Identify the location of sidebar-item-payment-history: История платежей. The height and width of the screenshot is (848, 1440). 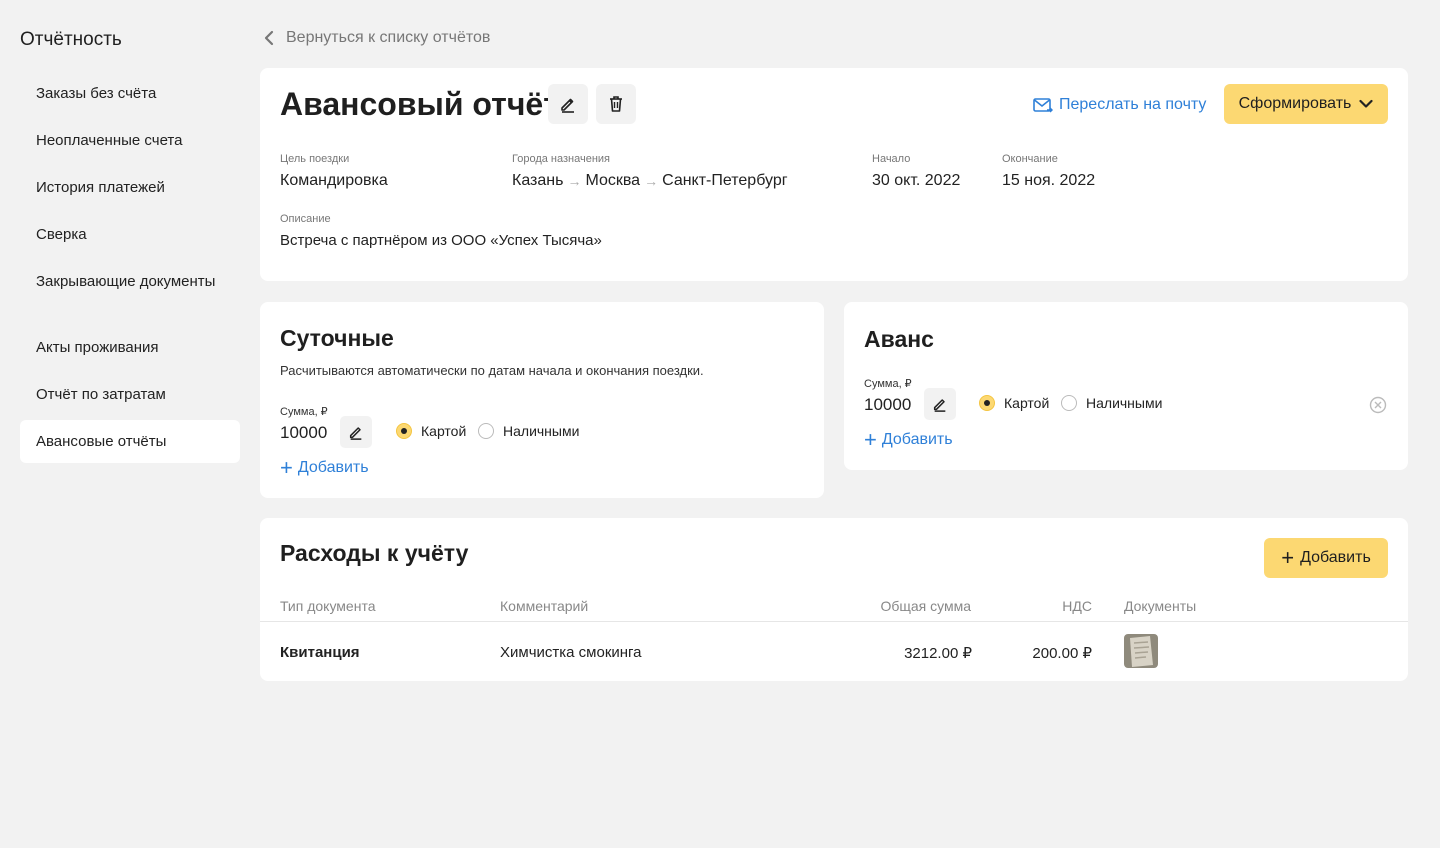
(130, 187).